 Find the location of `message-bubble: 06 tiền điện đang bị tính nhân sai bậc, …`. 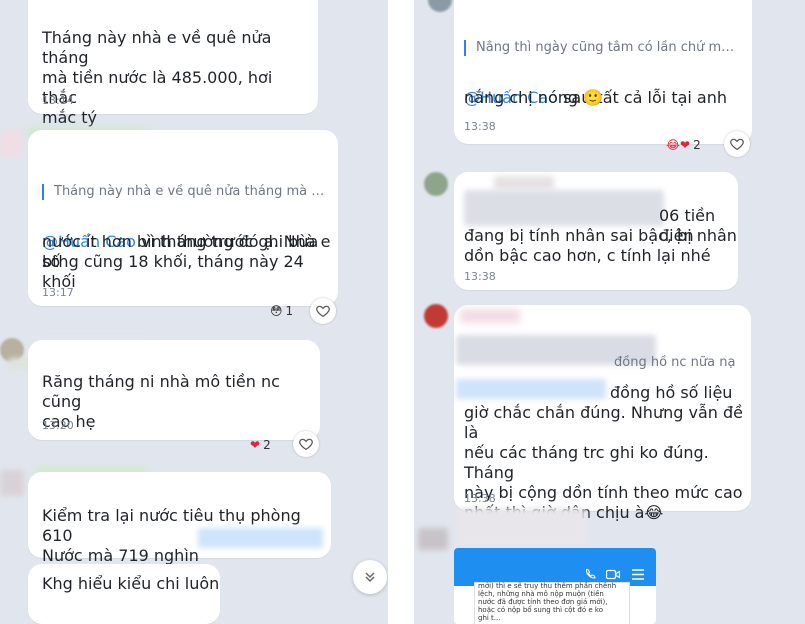

message-bubble: 06 tiền điện đang bị tính nhân sai bậc, … is located at coordinates (596, 231).